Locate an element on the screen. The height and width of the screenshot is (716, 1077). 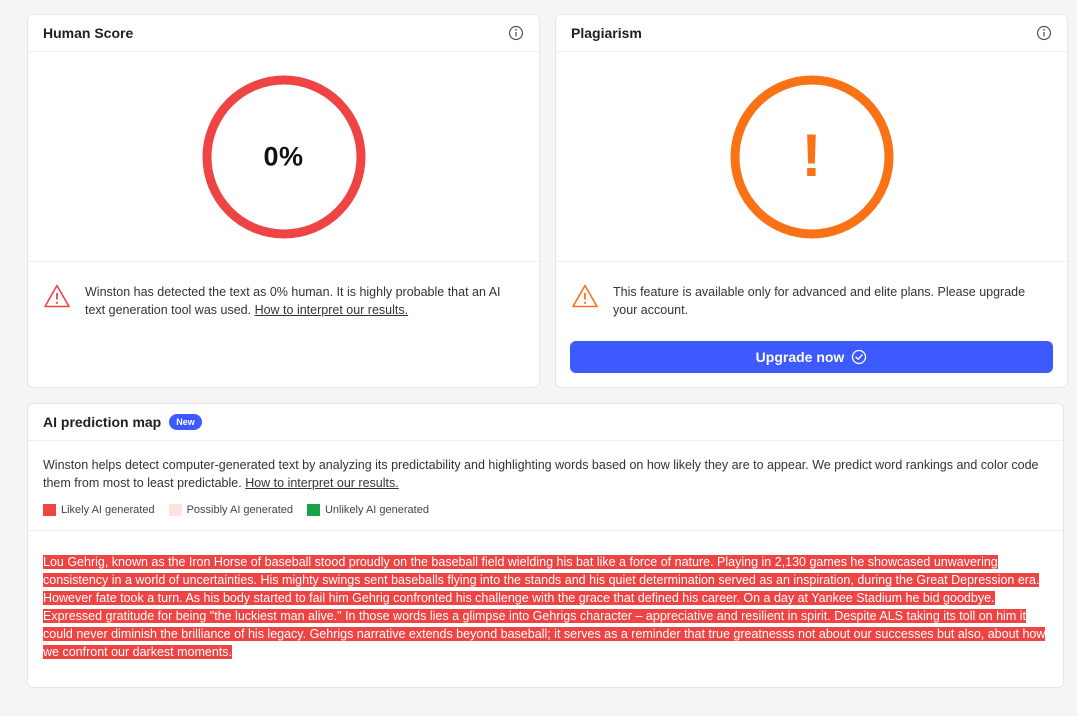
legend-swatch-likely is located at coordinates (49, 510).